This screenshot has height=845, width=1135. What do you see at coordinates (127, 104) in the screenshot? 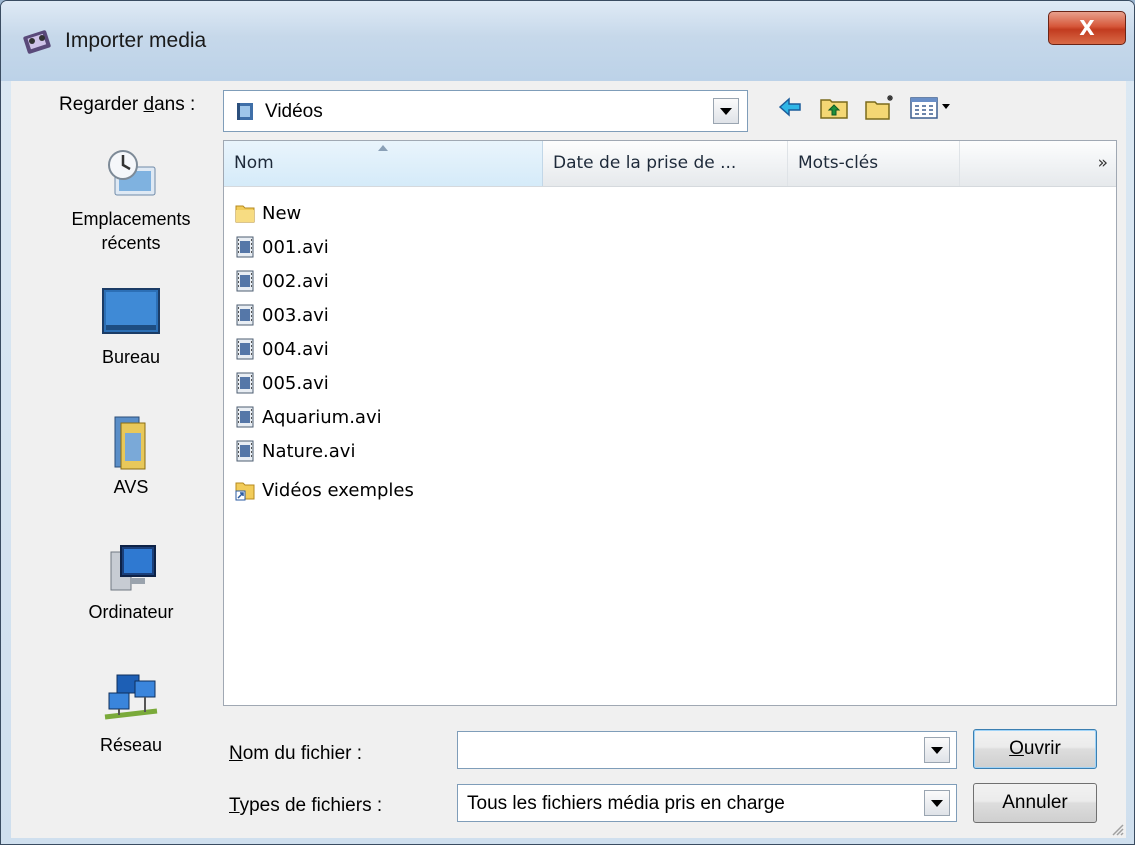
I see `look-in-label: Regarder dans :` at bounding box center [127, 104].